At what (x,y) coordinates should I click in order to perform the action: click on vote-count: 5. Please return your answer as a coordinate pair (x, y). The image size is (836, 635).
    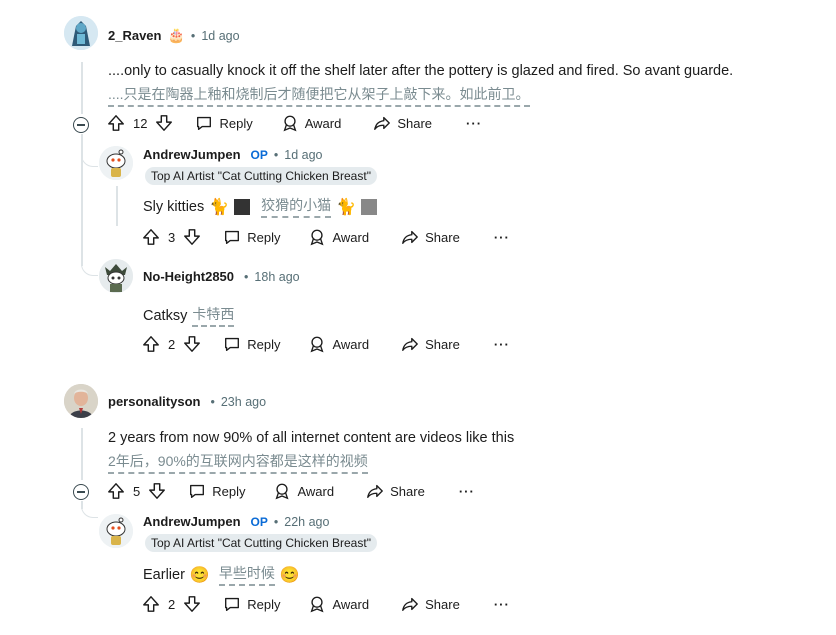
    Looking at the image, I should click on (137, 491).